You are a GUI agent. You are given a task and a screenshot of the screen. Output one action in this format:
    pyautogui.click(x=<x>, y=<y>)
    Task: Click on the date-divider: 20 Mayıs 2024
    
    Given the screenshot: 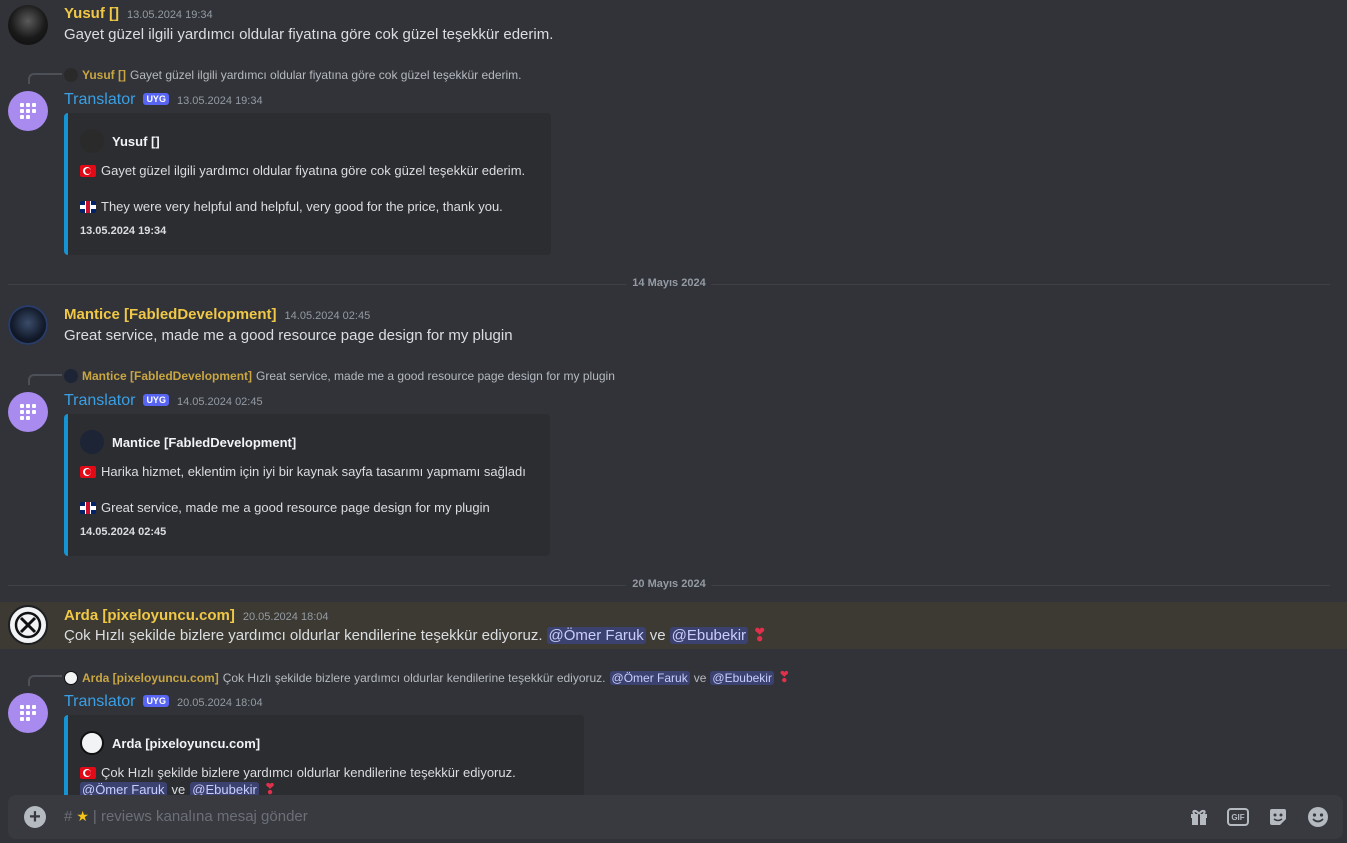 What is the action you would take?
    pyautogui.click(x=669, y=584)
    